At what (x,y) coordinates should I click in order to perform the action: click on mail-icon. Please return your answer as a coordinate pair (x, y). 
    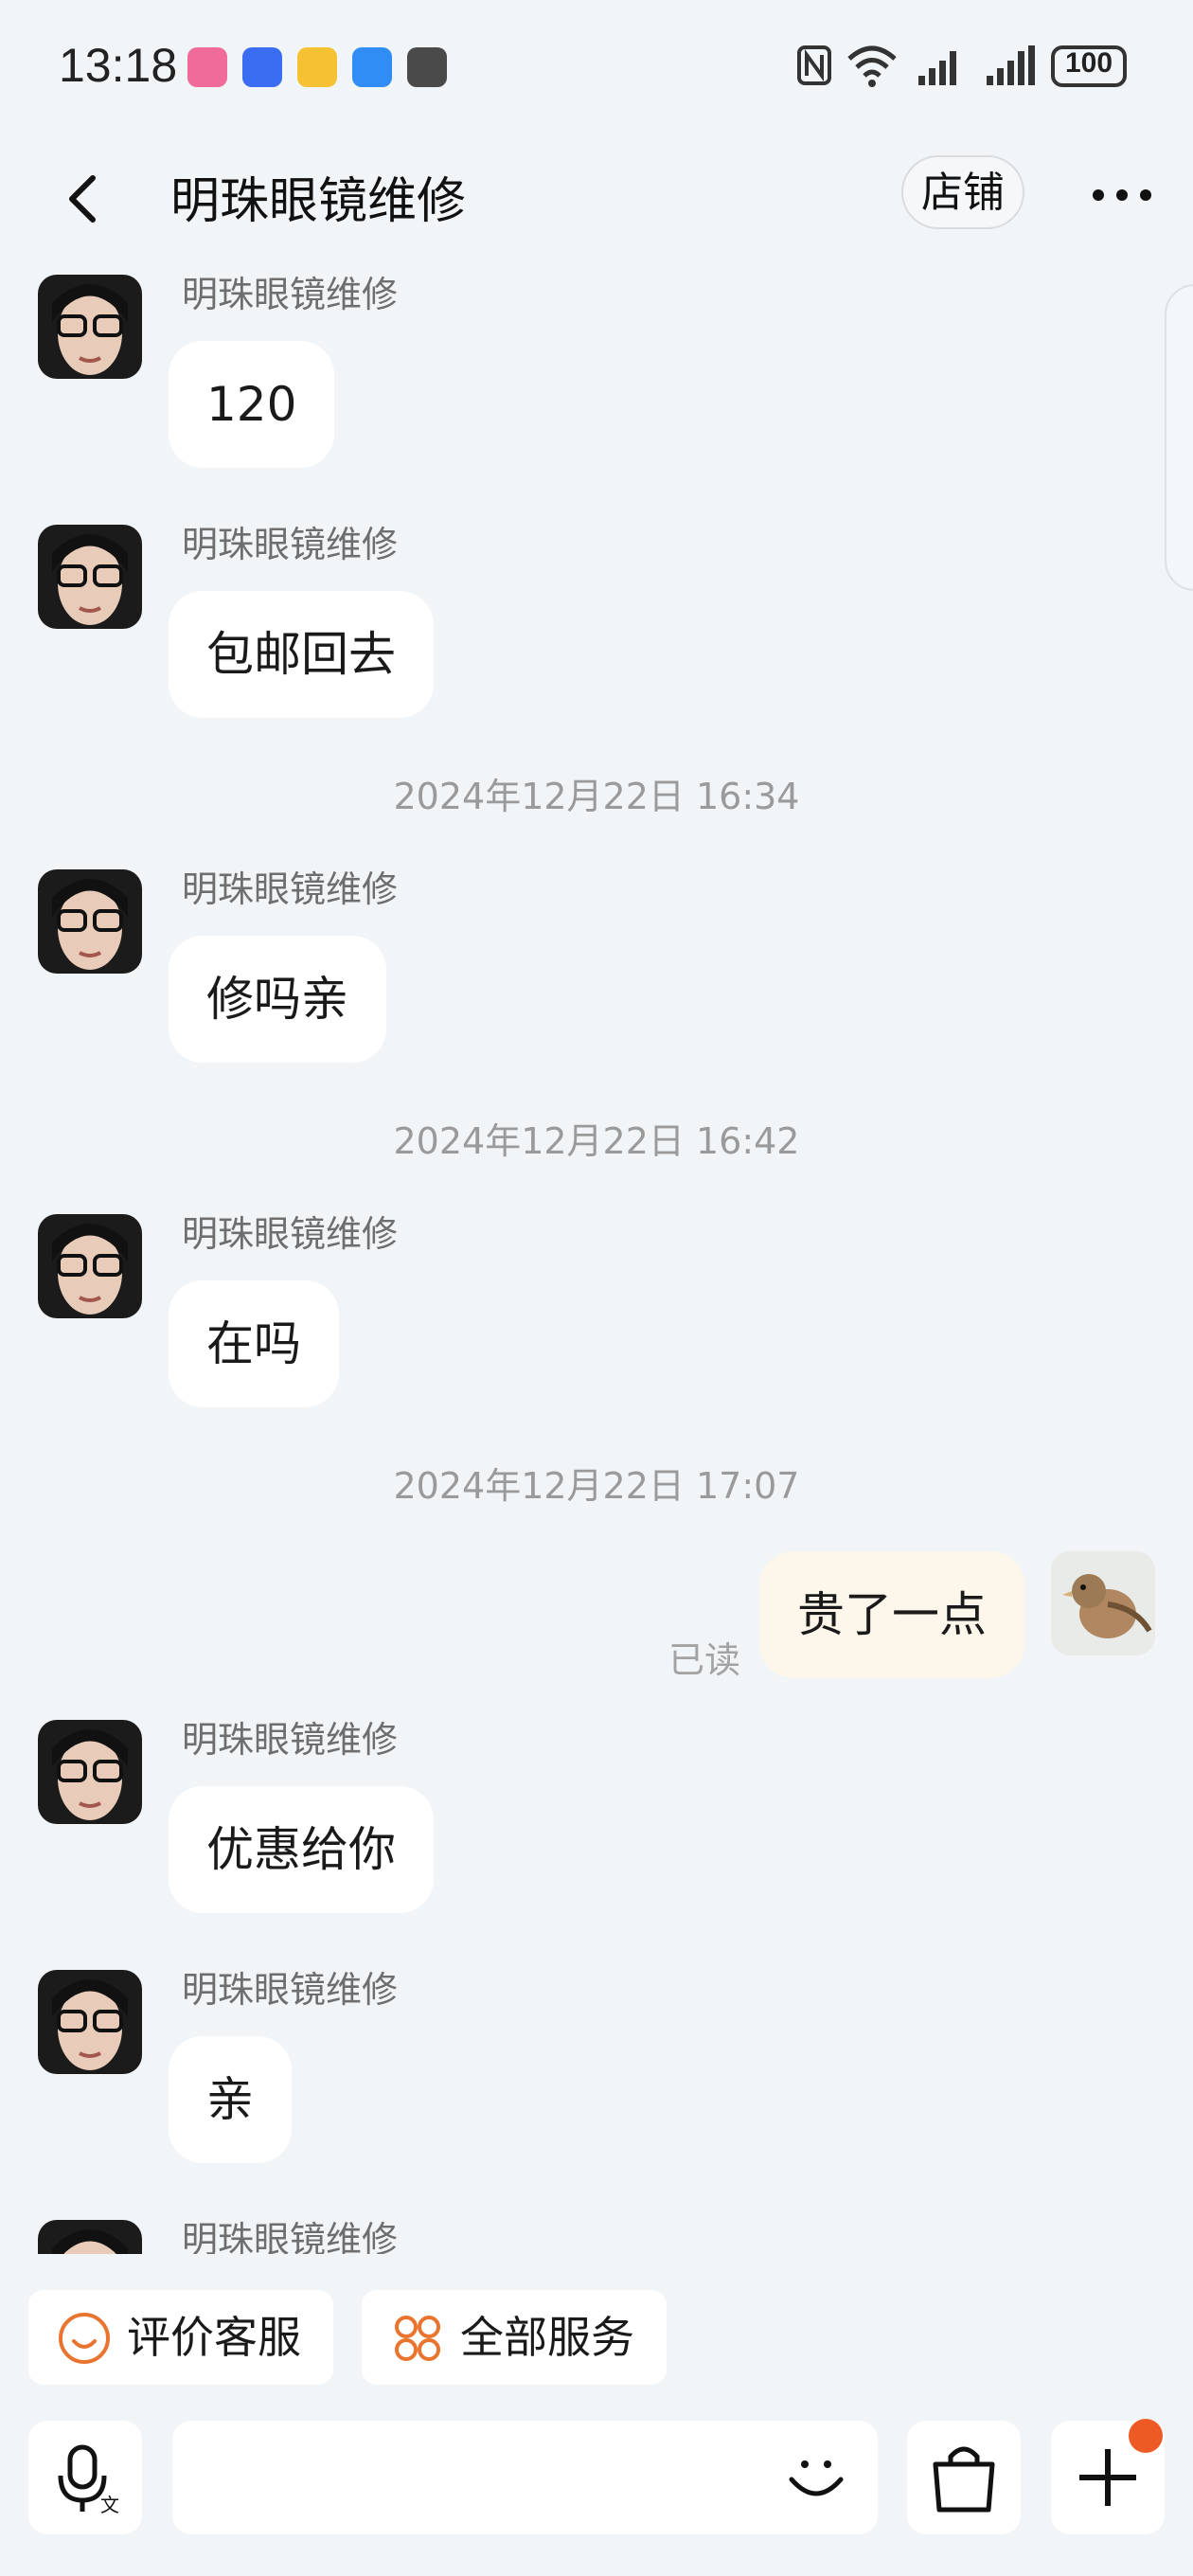
    Looking at the image, I should click on (317, 67).